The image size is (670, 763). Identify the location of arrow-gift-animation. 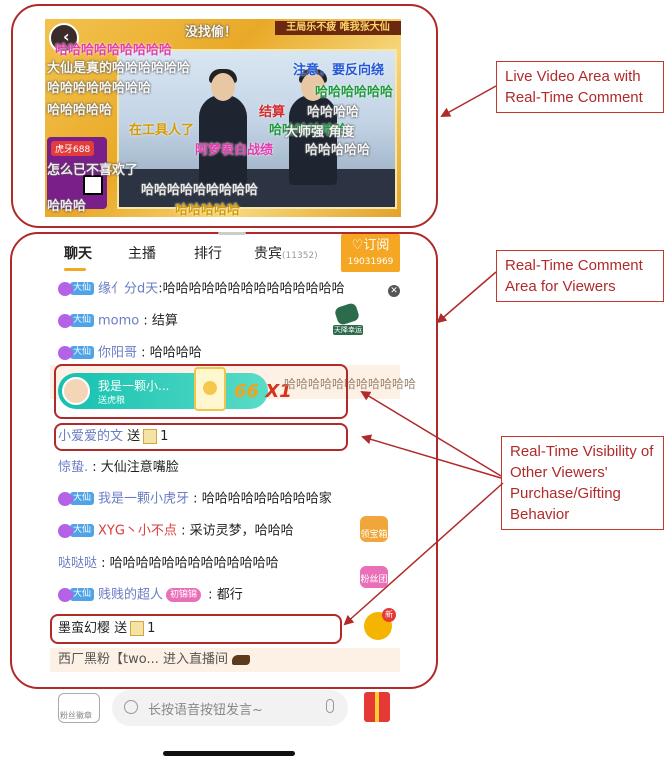
(431, 433).